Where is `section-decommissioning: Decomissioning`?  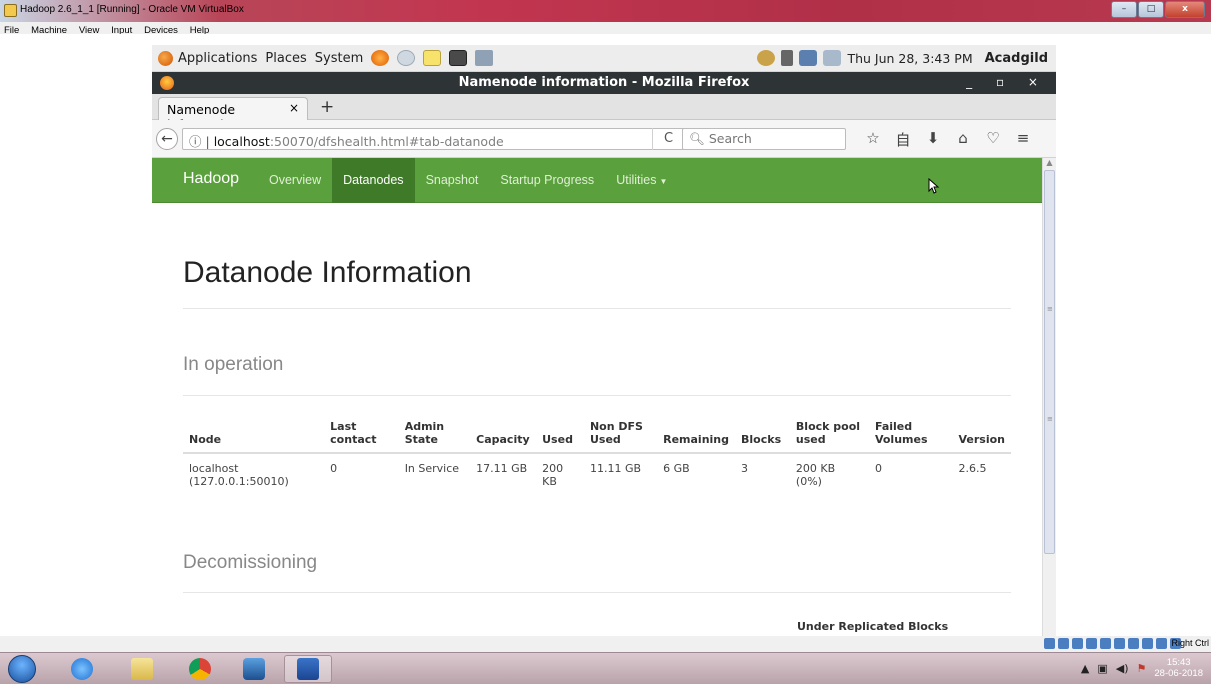
section-decommissioning: Decomissioning is located at coordinates (250, 562).